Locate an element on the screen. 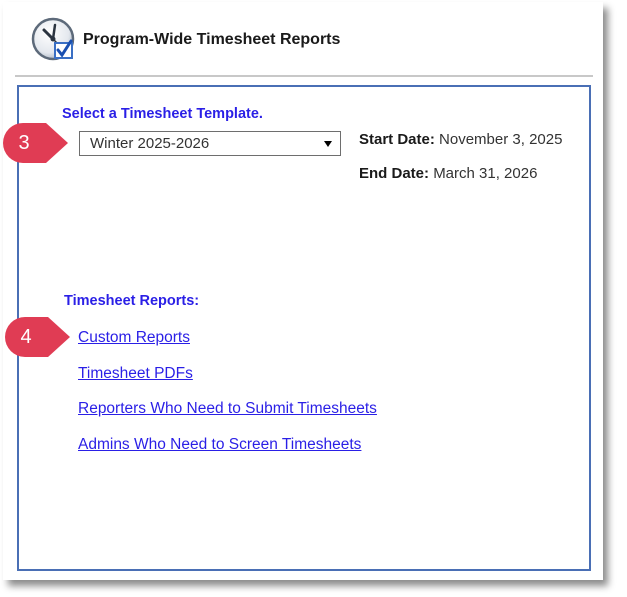  header: Program-Wide Timesheet Reports is located at coordinates (185, 40).